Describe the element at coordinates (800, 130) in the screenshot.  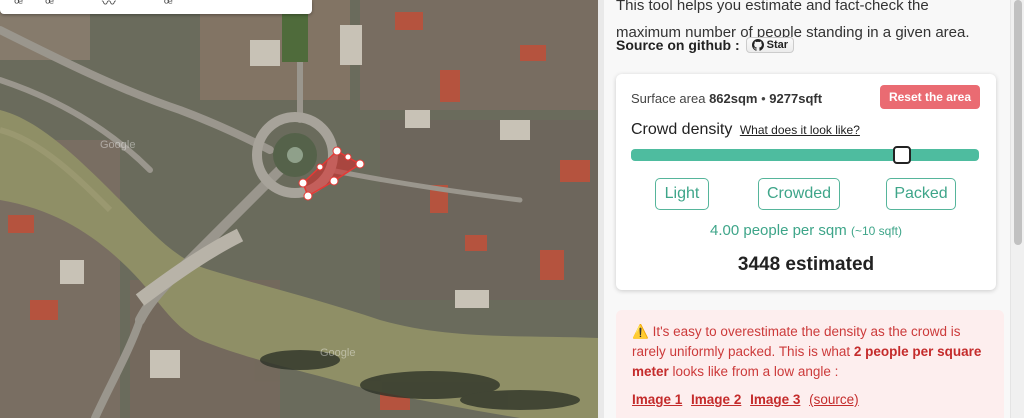
I see `density-help-link: What does it look like?` at that location.